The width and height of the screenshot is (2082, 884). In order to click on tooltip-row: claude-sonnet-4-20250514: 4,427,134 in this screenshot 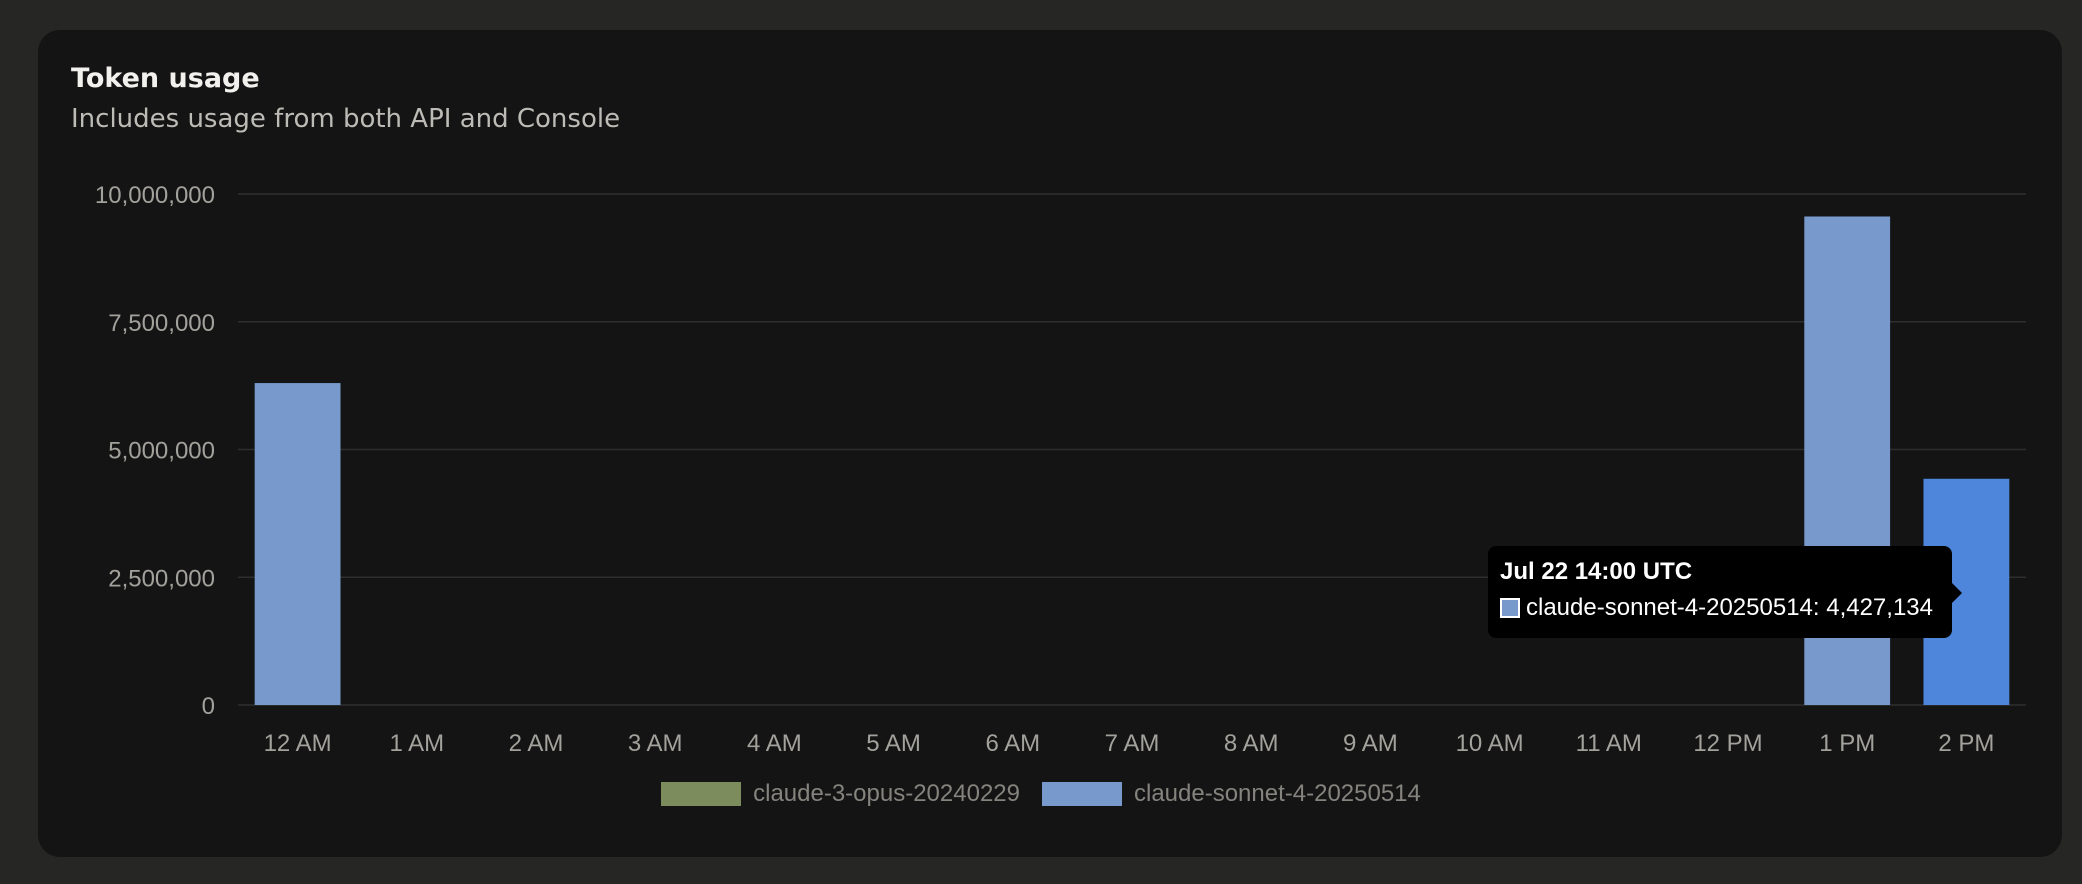, I will do `click(1720, 608)`.